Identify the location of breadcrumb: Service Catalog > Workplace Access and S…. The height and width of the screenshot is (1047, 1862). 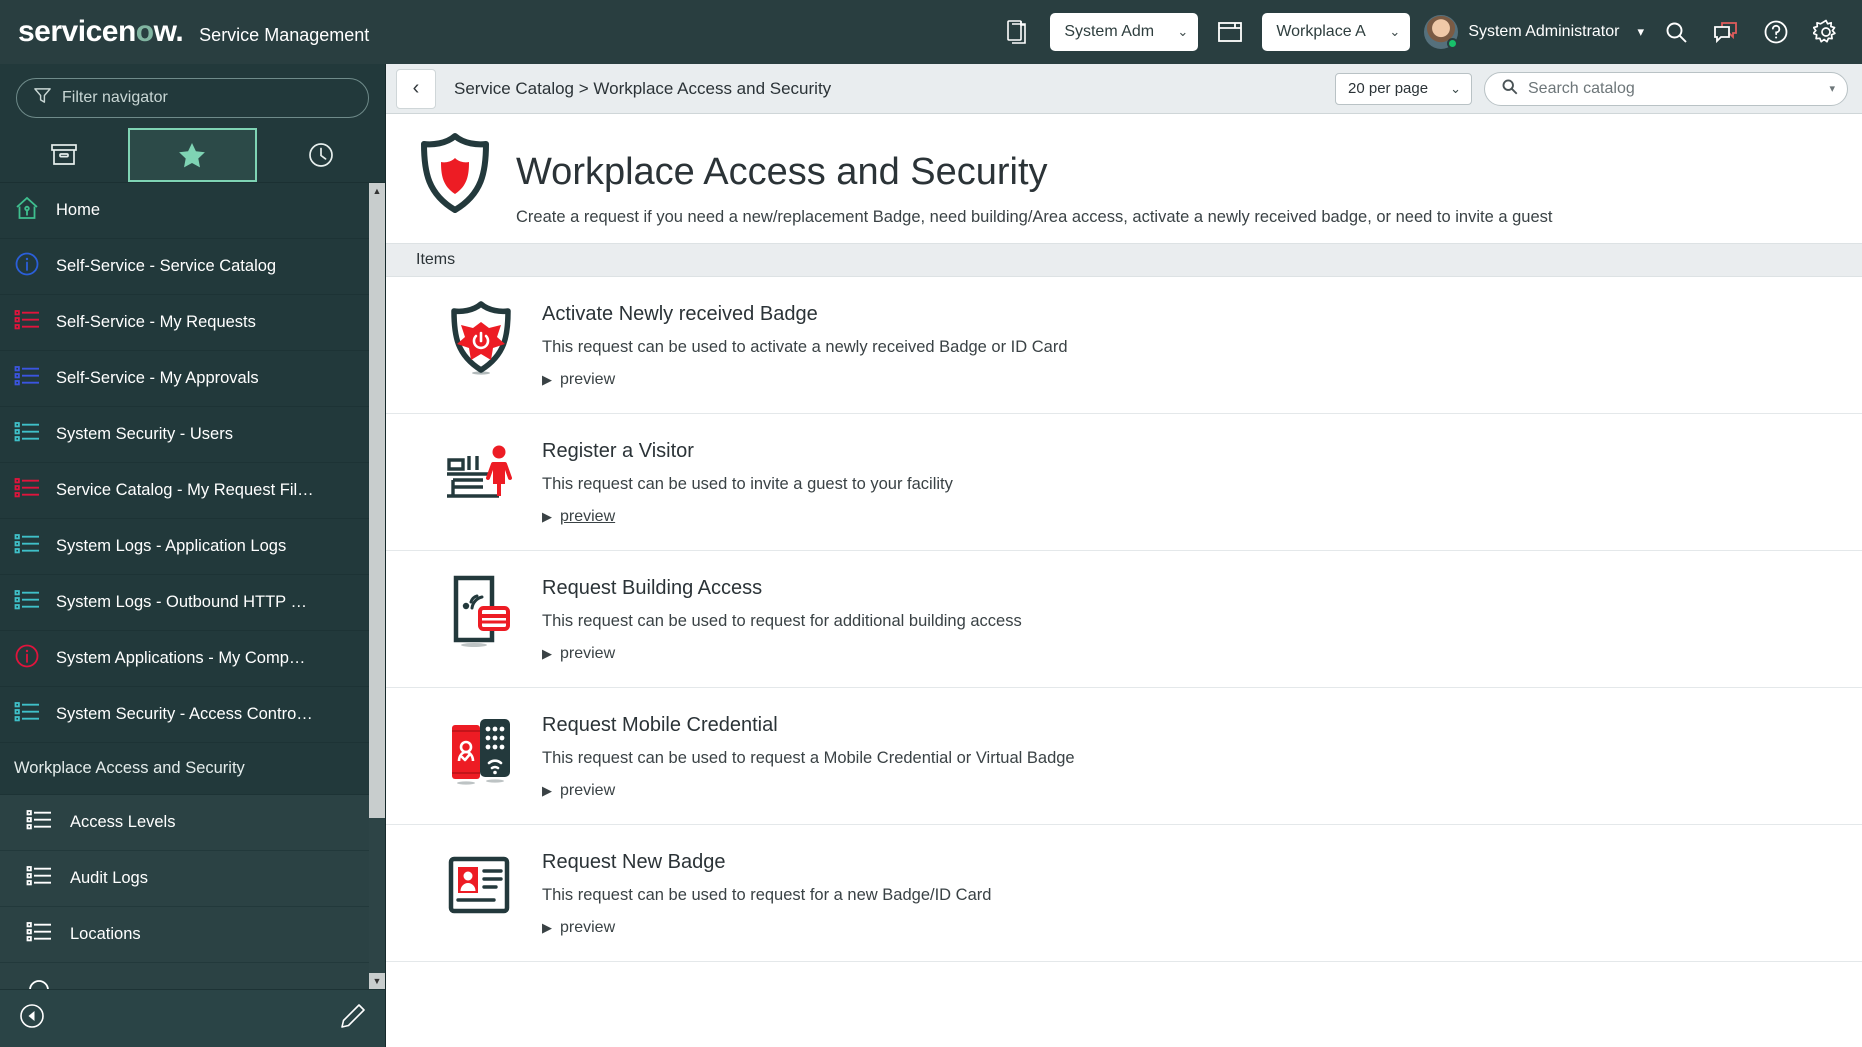
(642, 89).